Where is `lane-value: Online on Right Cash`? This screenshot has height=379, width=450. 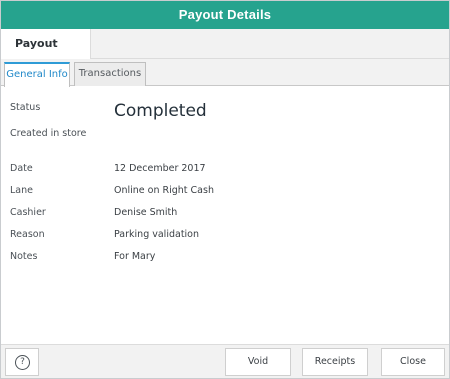
lane-value: Online on Right Cash is located at coordinates (164, 190).